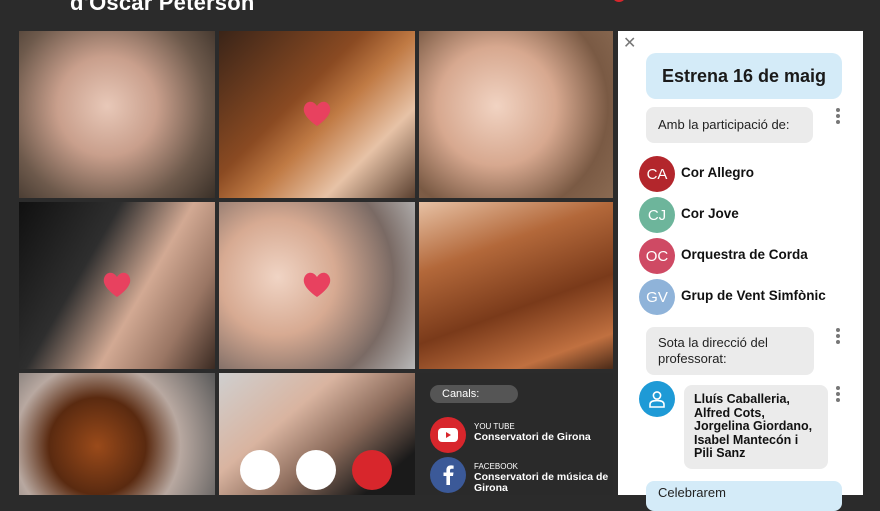 The width and height of the screenshot is (880, 511). I want to click on clarinet-photo, so click(117, 285).